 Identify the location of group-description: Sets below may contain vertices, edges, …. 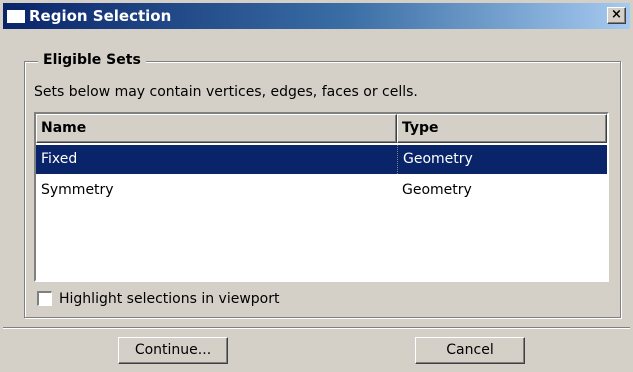
(226, 92).